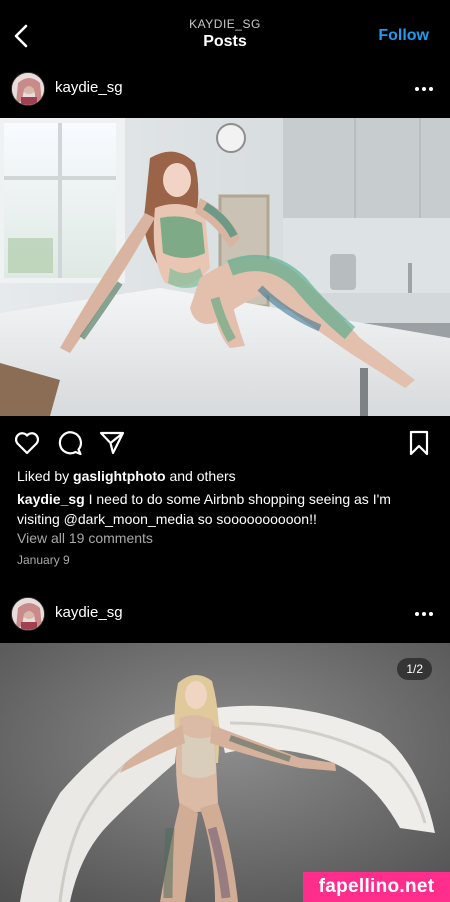 This screenshot has width=450, height=902. I want to click on caption-username: kaydie_sg, so click(51, 499).